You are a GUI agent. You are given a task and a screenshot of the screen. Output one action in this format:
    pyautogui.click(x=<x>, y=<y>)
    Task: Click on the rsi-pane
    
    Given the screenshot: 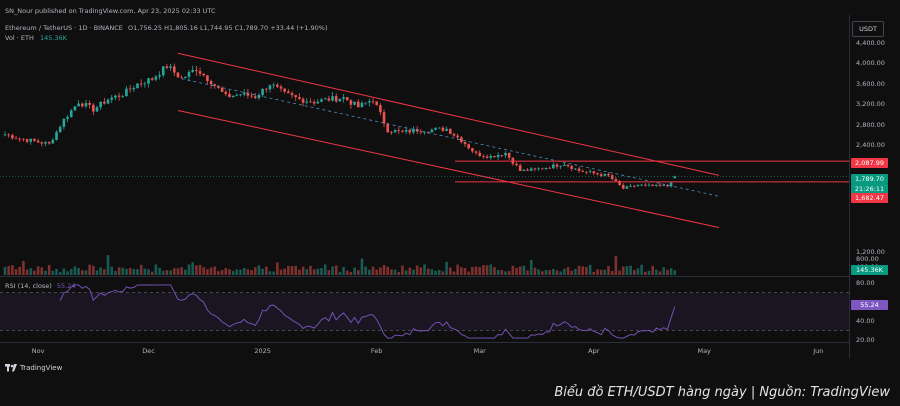 What is the action you would take?
    pyautogui.click(x=424, y=311)
    